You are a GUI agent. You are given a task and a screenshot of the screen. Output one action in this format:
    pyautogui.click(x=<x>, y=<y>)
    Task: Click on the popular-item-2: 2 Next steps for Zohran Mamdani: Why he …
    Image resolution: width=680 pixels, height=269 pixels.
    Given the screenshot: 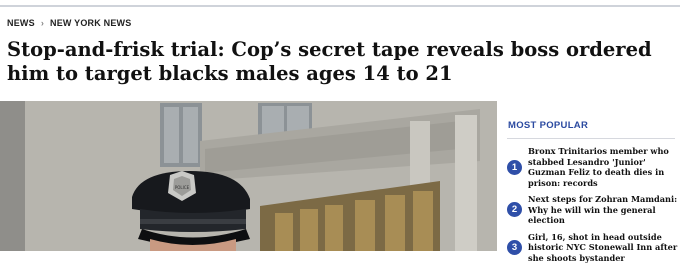 What is the action you would take?
    pyautogui.click(x=593, y=210)
    